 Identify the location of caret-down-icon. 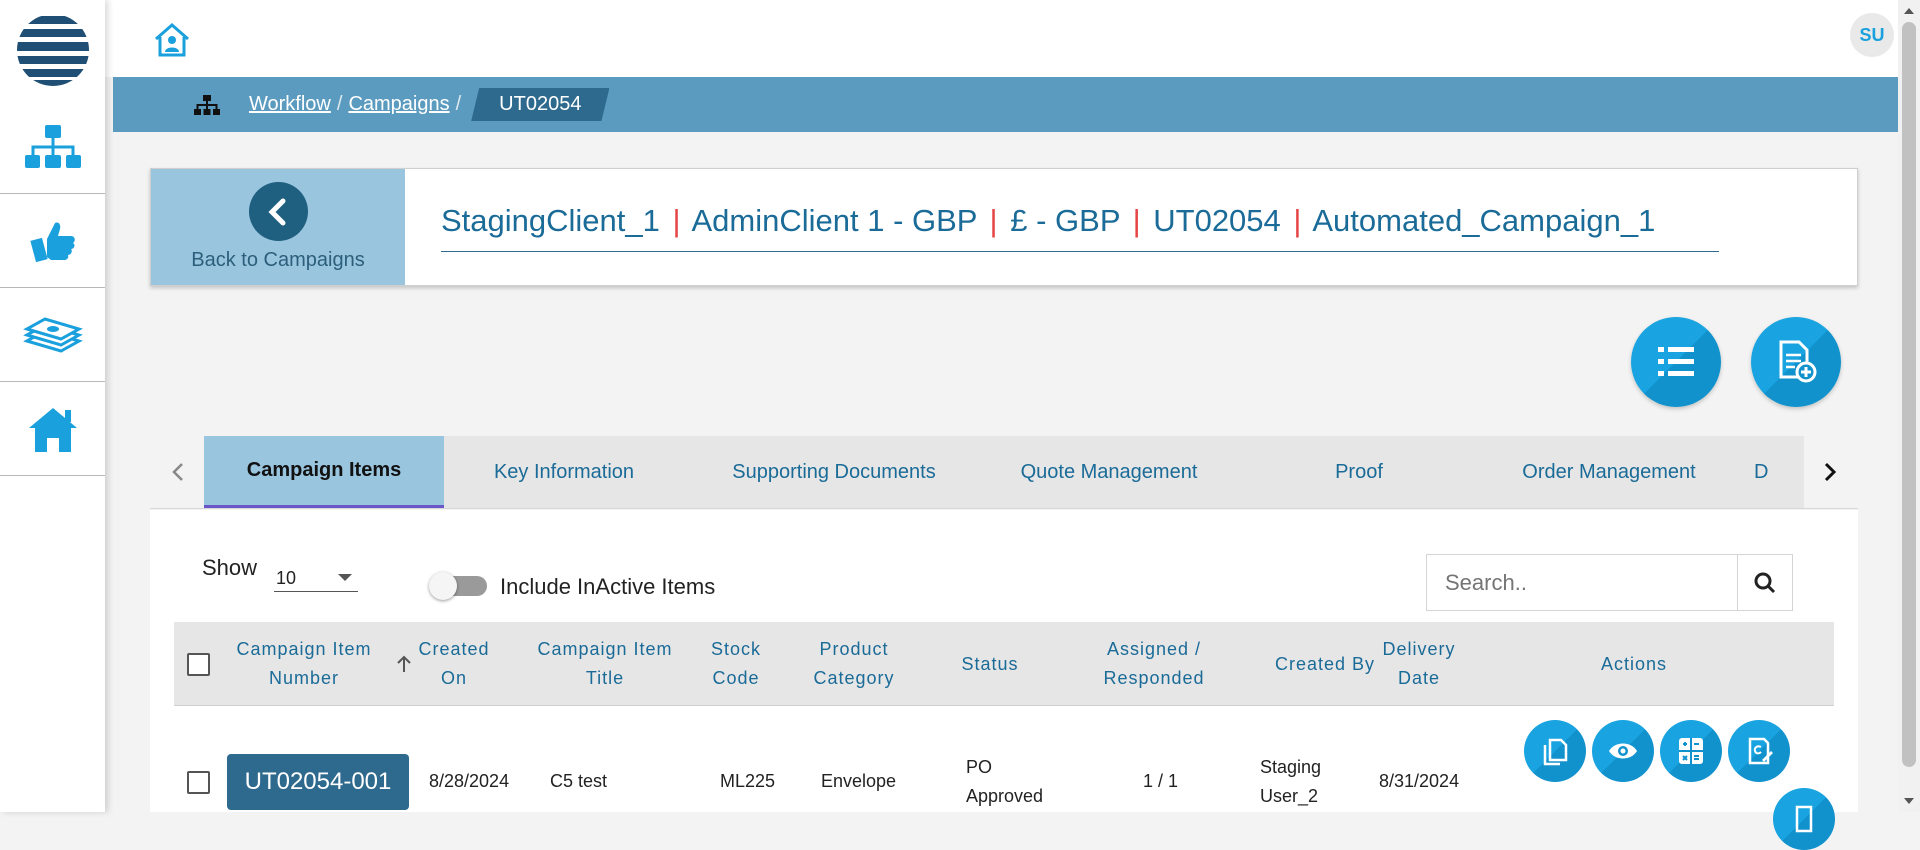
(345, 577).